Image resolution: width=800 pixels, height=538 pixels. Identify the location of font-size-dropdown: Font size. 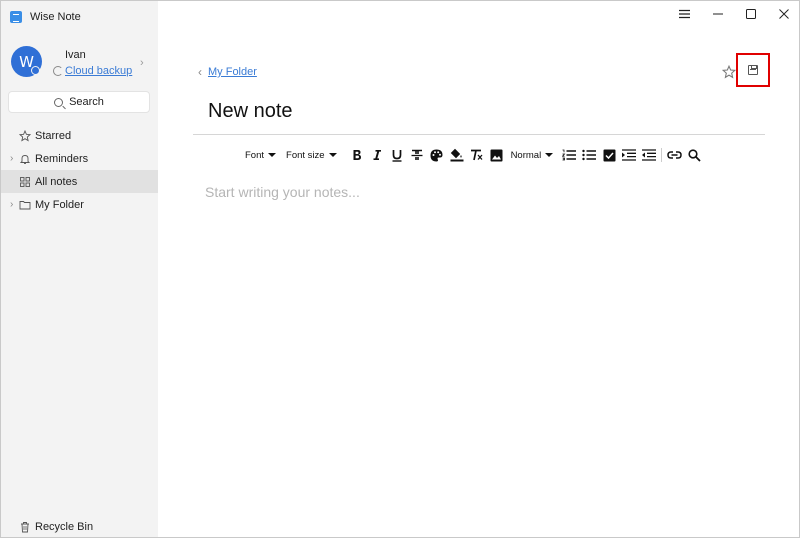
(311, 155).